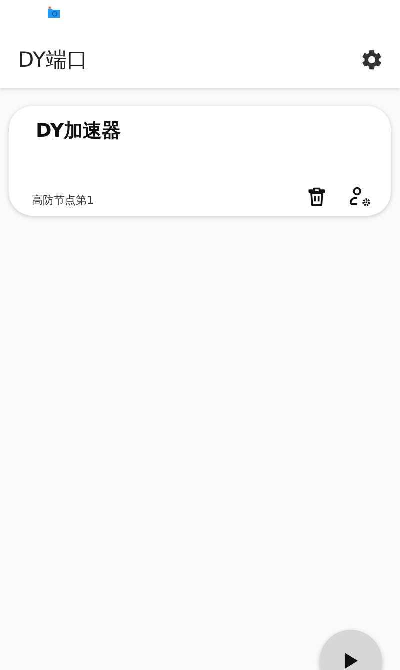  Describe the element at coordinates (79, 131) in the screenshot. I see `profile-name: DY加速器` at that location.